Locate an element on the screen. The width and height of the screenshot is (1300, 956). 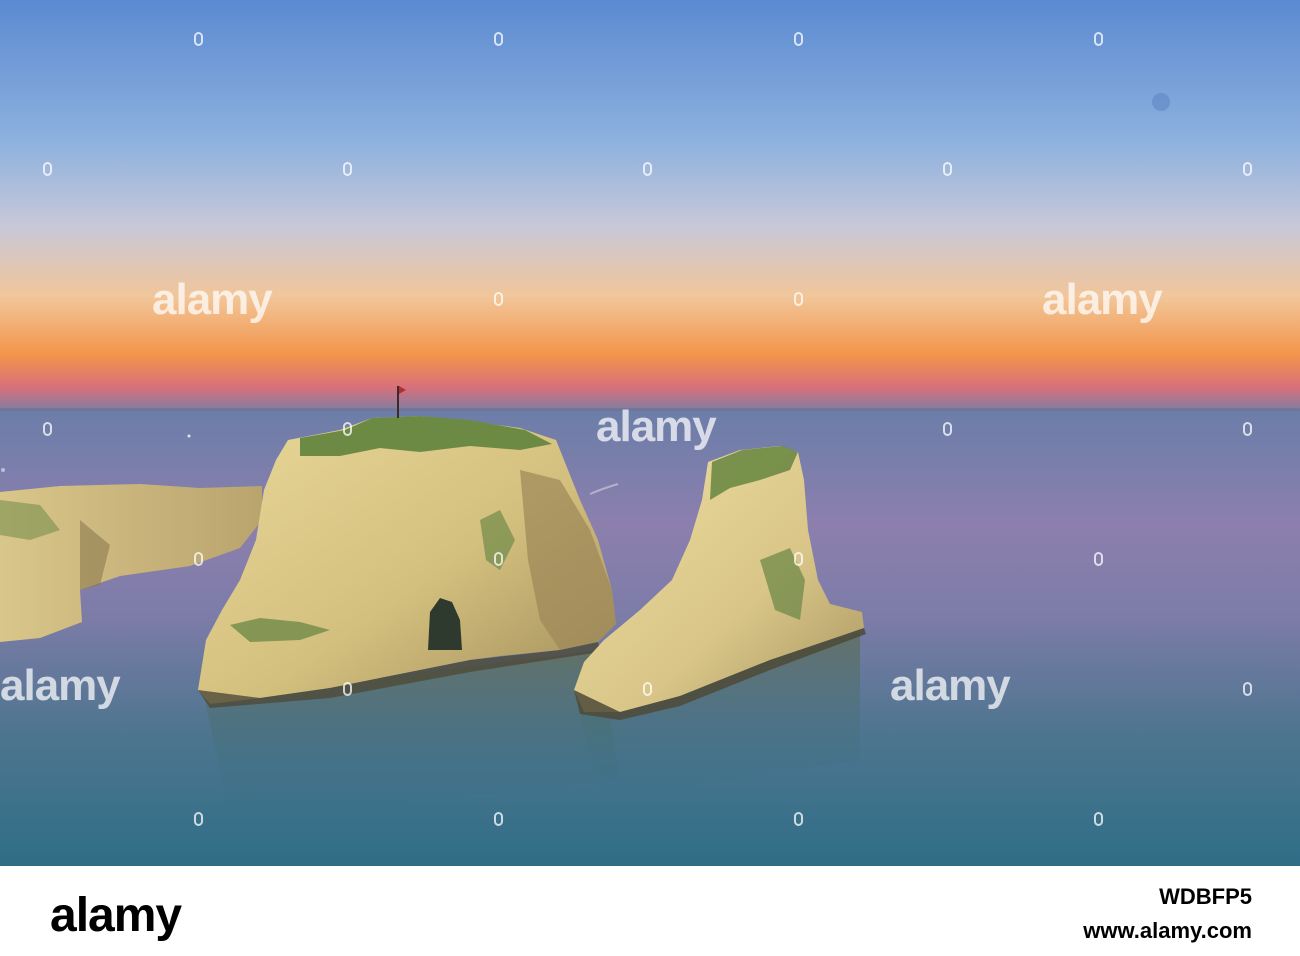
footer-meta: WDBFP5 www.alamy.com is located at coordinates (1167, 914).